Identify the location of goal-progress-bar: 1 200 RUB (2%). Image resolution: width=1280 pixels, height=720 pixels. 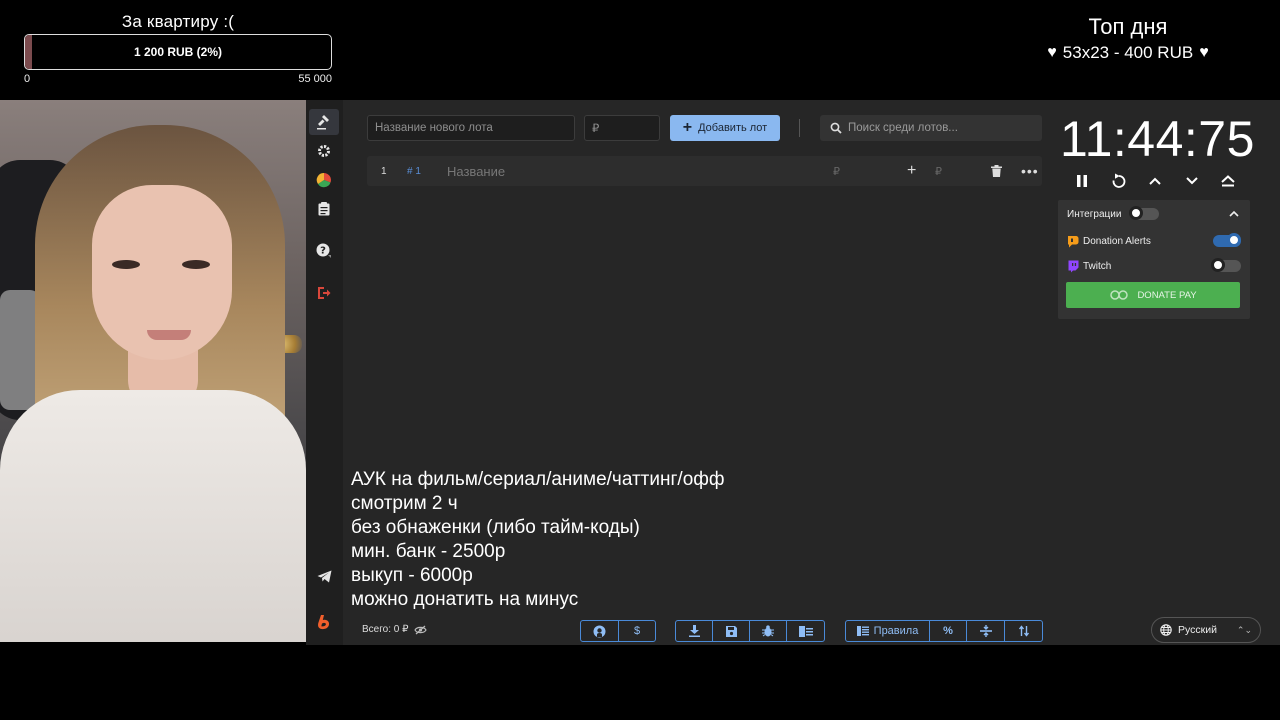
(178, 52).